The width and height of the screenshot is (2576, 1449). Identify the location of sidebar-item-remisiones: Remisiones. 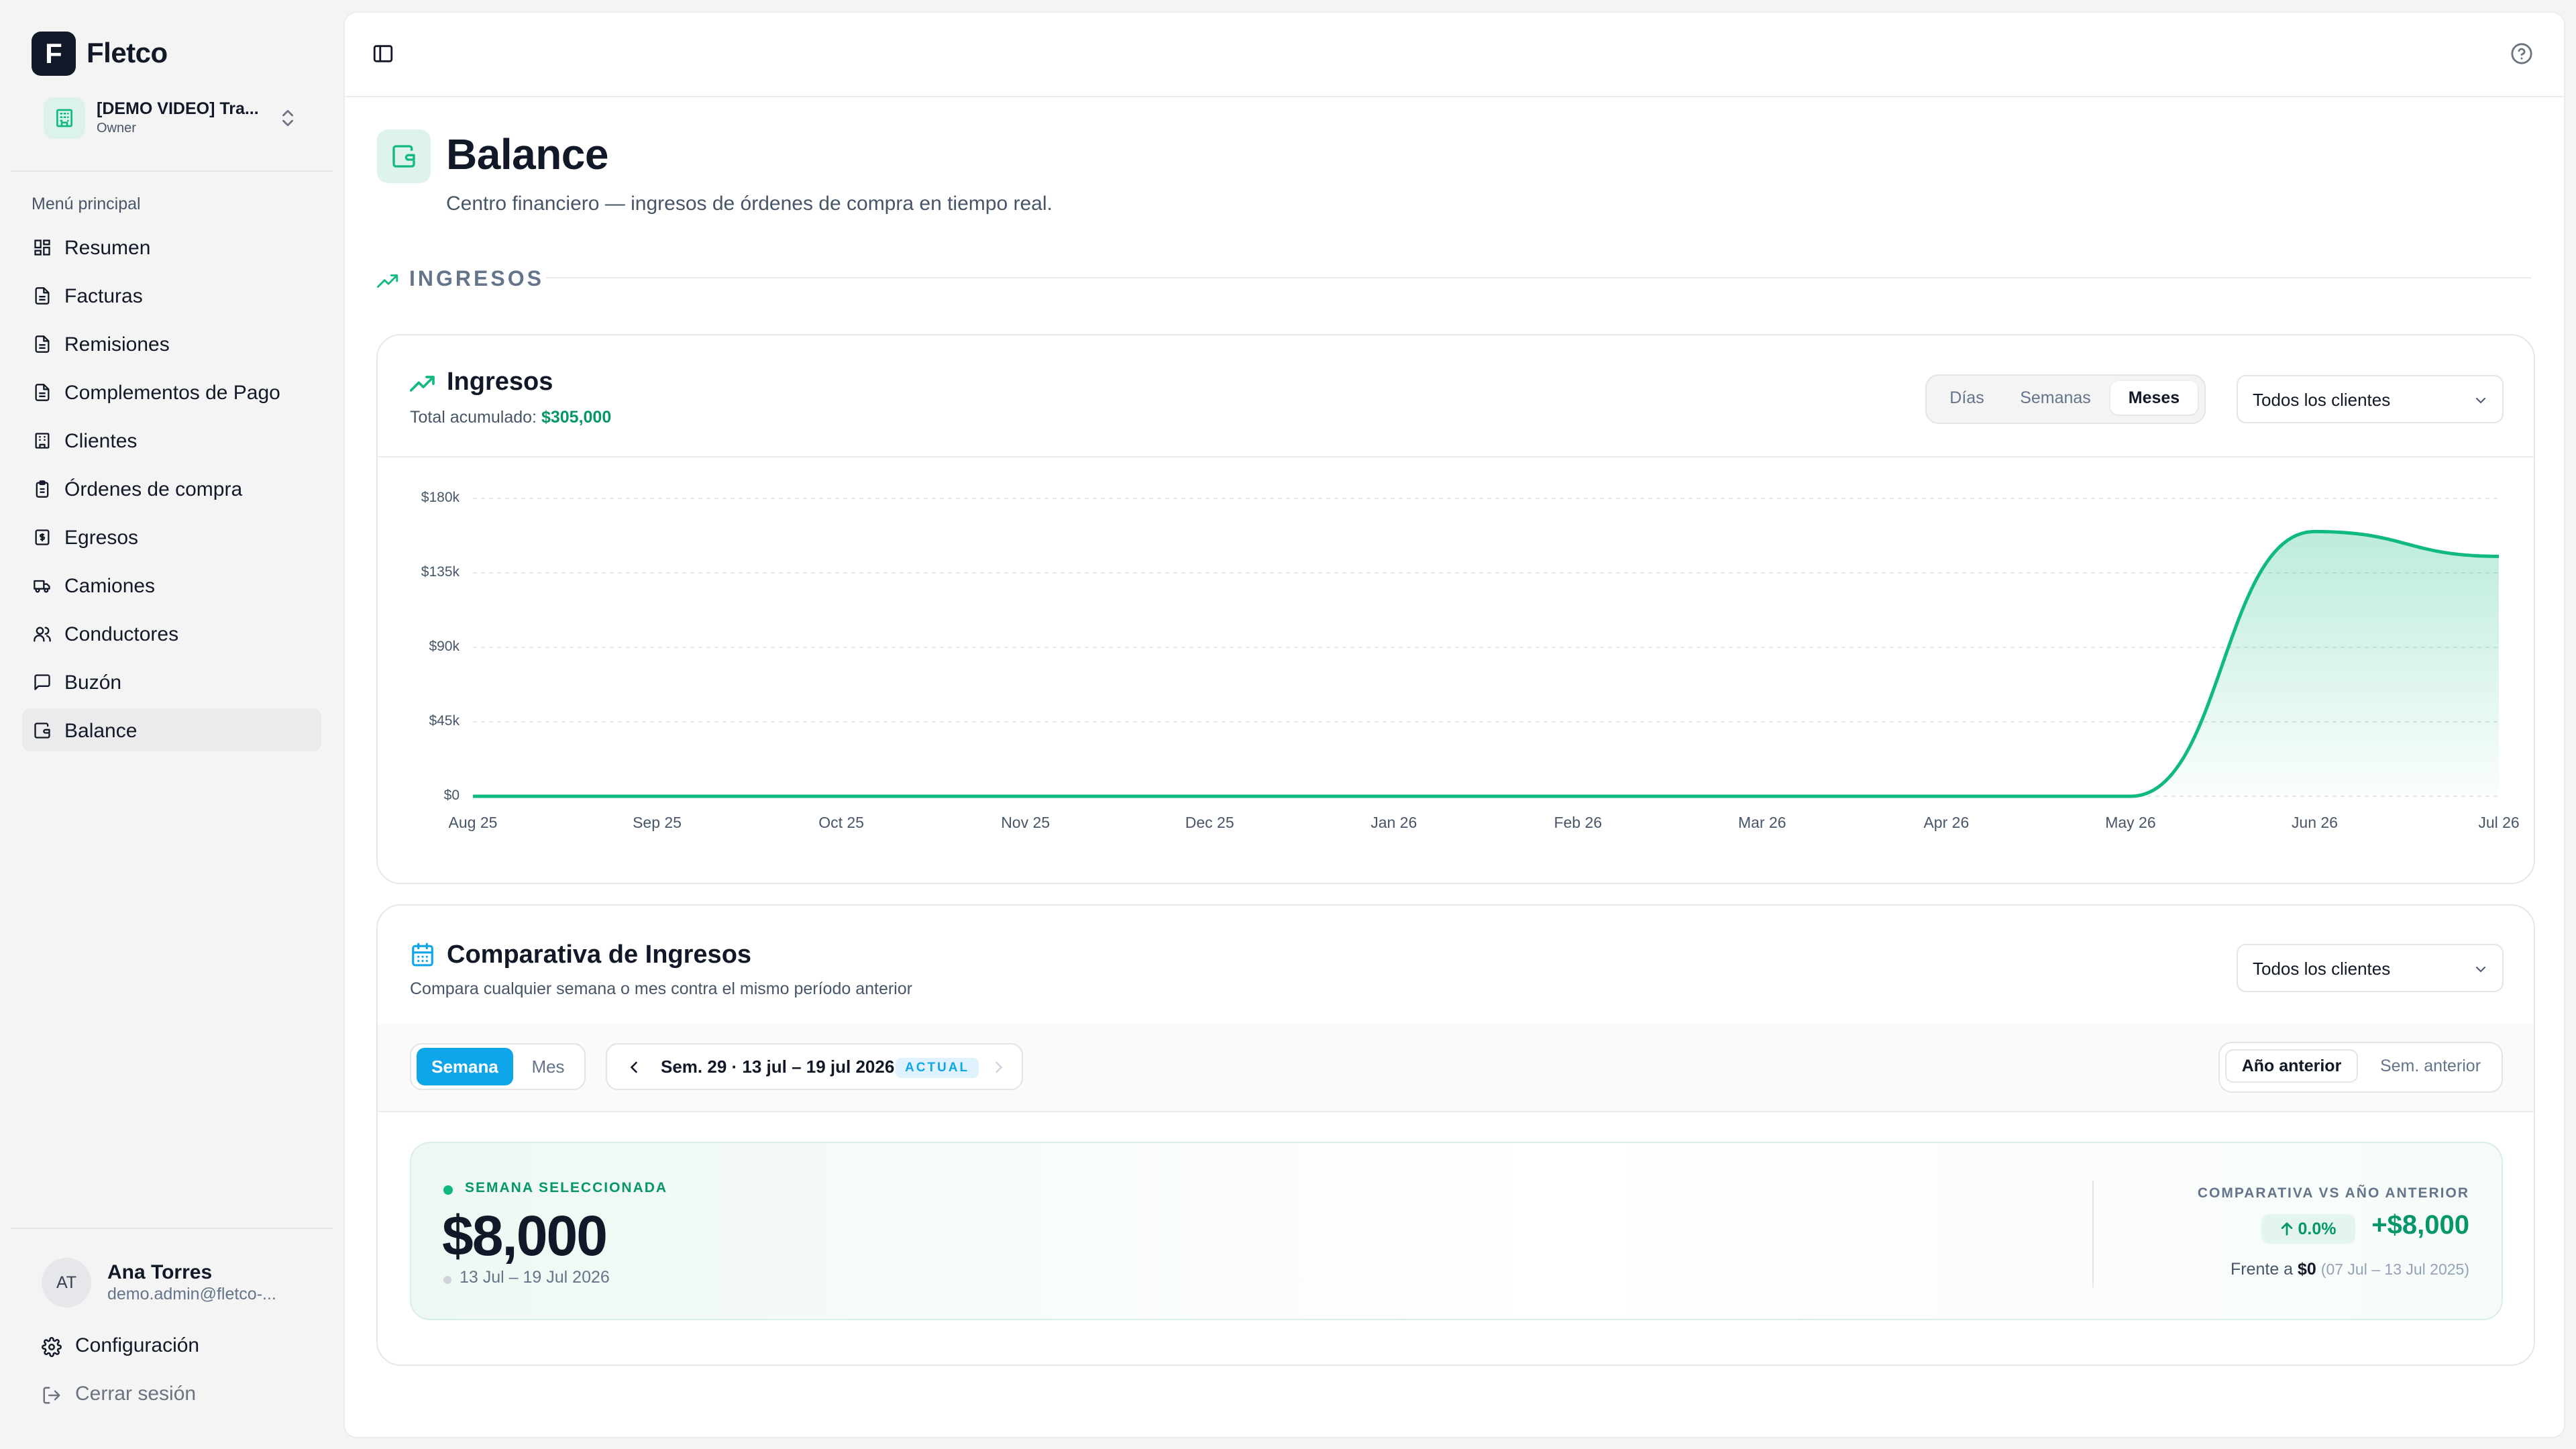
(171, 343).